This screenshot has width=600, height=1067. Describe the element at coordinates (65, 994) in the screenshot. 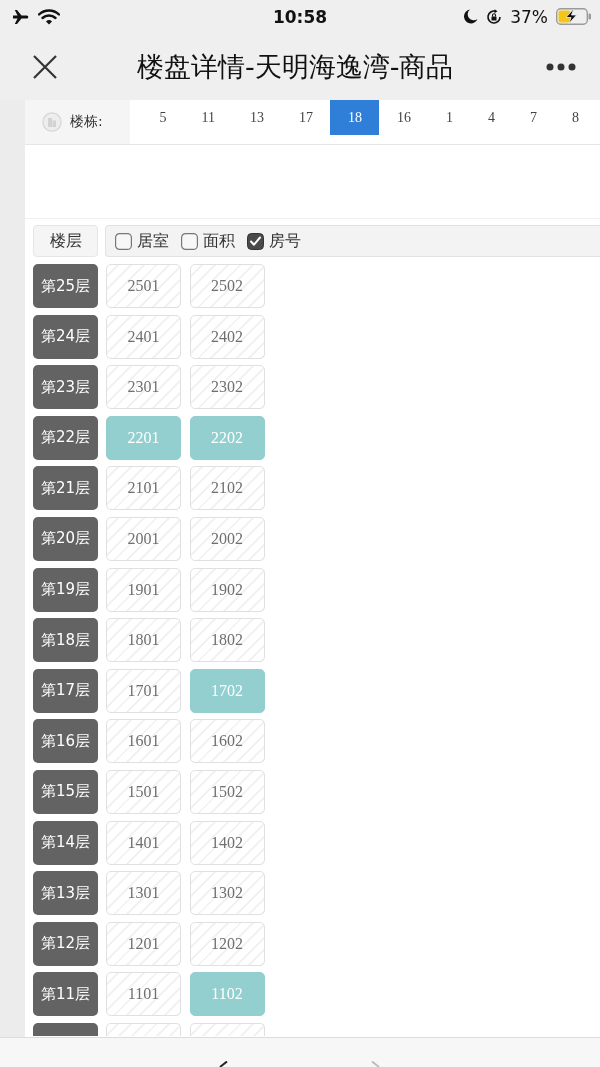

I see `floor-label: 第11层` at that location.